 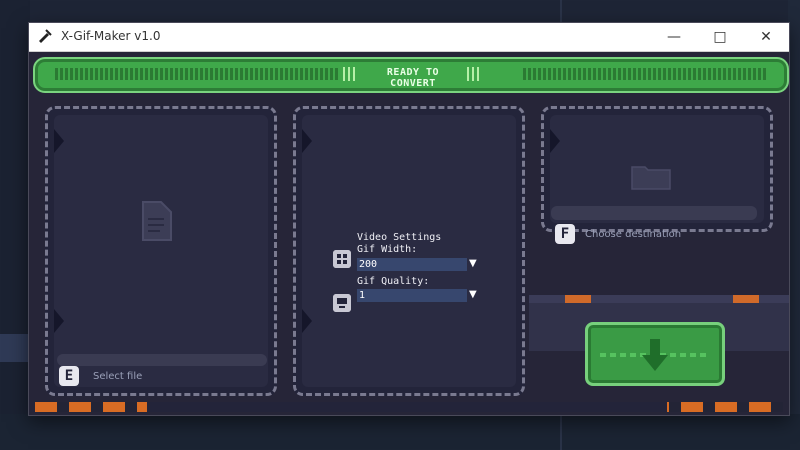 What do you see at coordinates (69, 376) in the screenshot?
I see `shortcut-key-e-badge: E` at bounding box center [69, 376].